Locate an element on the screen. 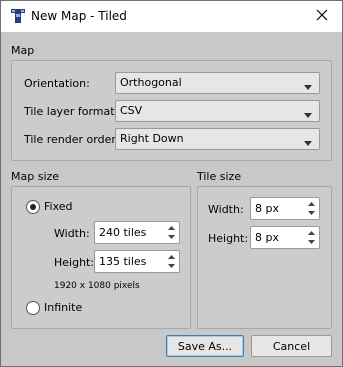 The height and width of the screenshot is (367, 343). close-icon is located at coordinates (322, 16).